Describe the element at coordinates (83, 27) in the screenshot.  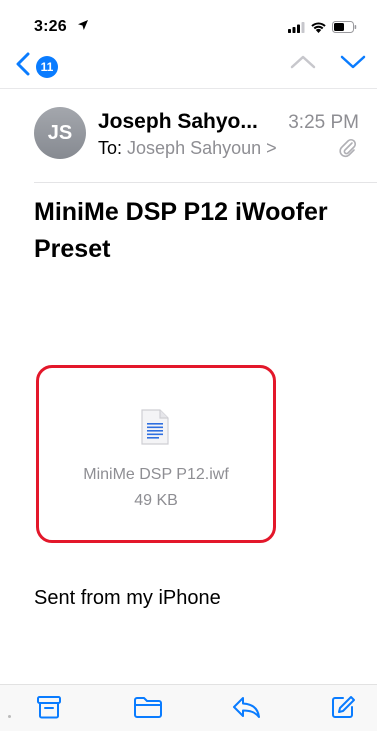
I see `location-arrow-icon` at that location.